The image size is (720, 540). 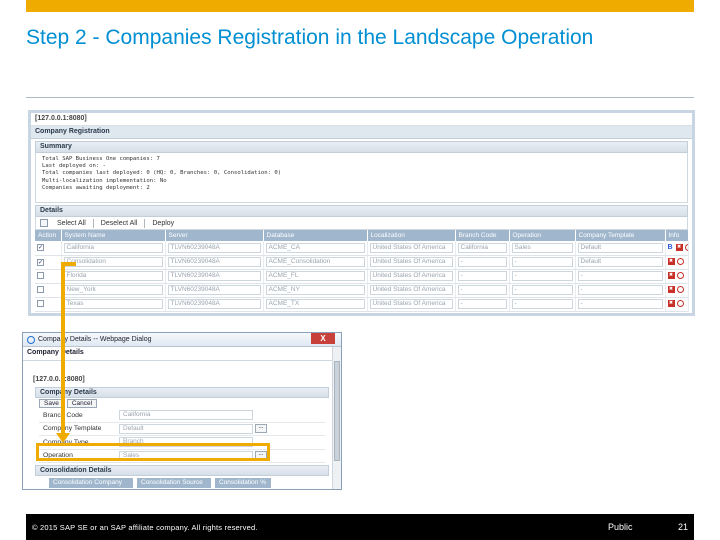 I want to click on details-section-header: Details, so click(x=361, y=211).